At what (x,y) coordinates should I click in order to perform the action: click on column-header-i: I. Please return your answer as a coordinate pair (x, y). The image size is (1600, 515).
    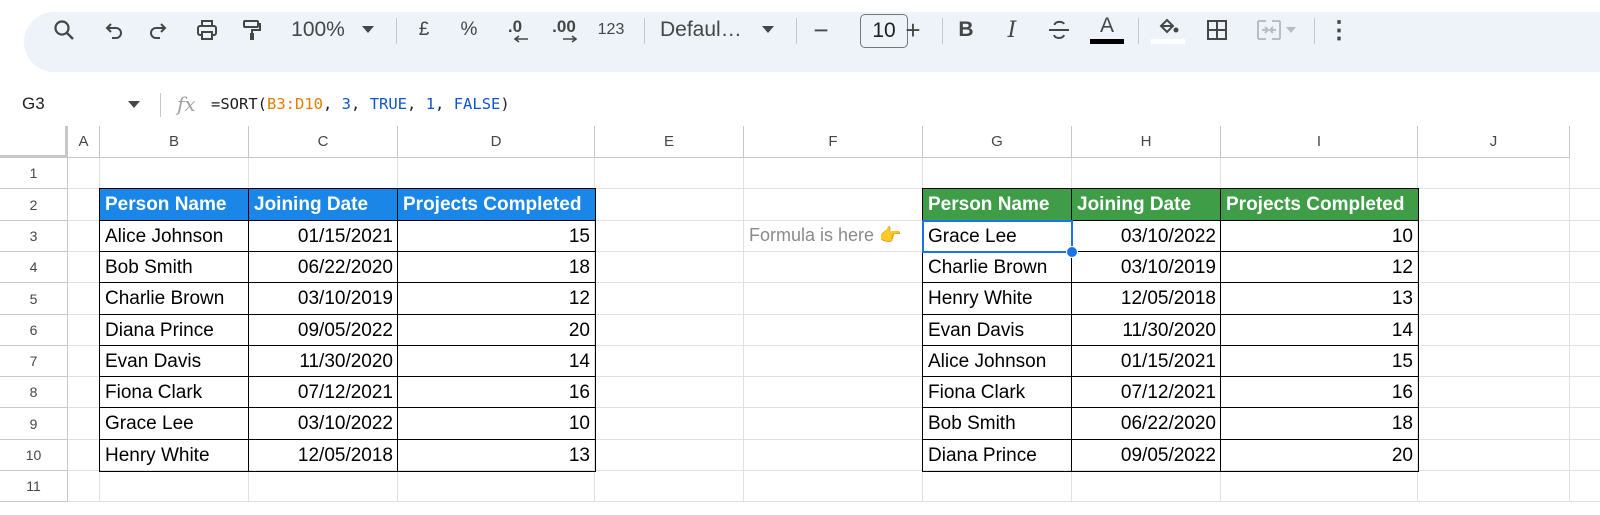
    Looking at the image, I should click on (1319, 142).